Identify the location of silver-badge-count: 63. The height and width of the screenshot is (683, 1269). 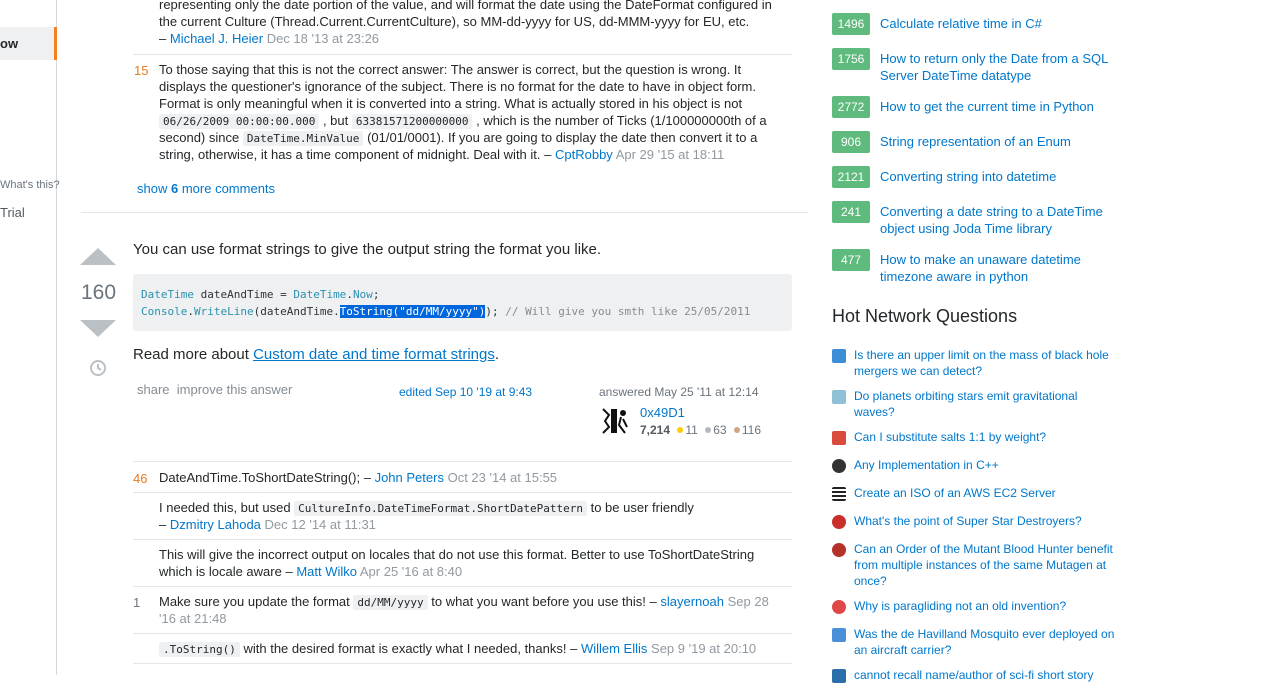
(720, 430).